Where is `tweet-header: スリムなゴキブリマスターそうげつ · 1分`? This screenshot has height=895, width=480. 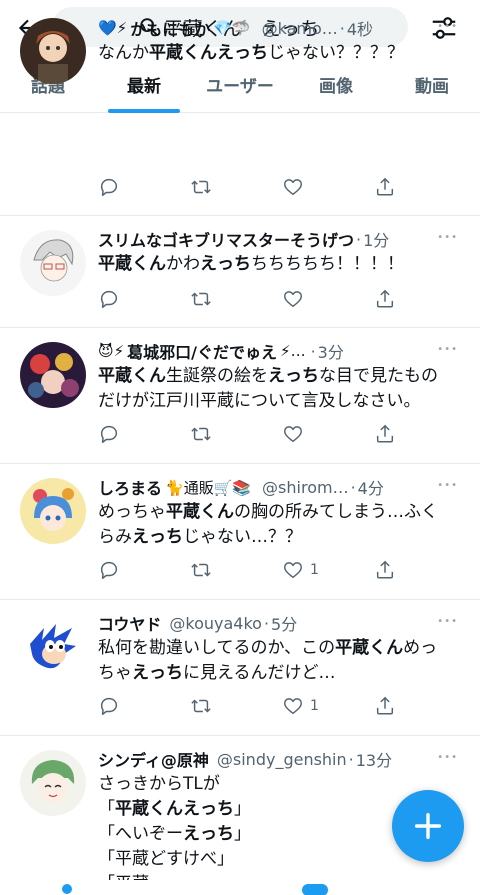 tweet-header: スリムなゴキブリマスターそうげつ · 1分 is located at coordinates (279, 239).